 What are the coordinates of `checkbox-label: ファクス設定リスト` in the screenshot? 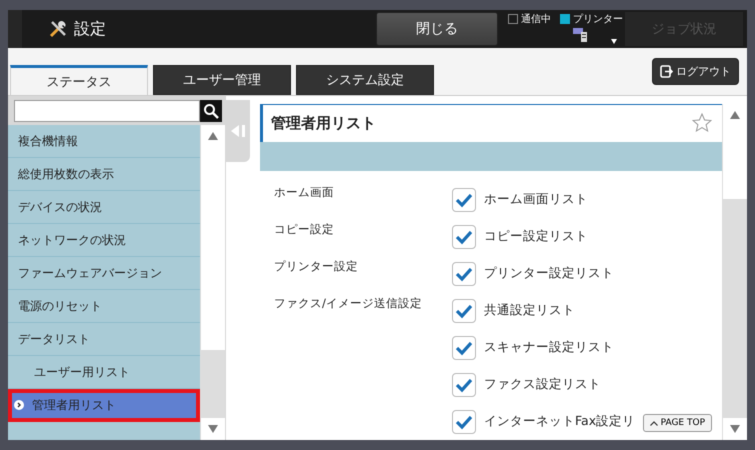 It's located at (542, 384).